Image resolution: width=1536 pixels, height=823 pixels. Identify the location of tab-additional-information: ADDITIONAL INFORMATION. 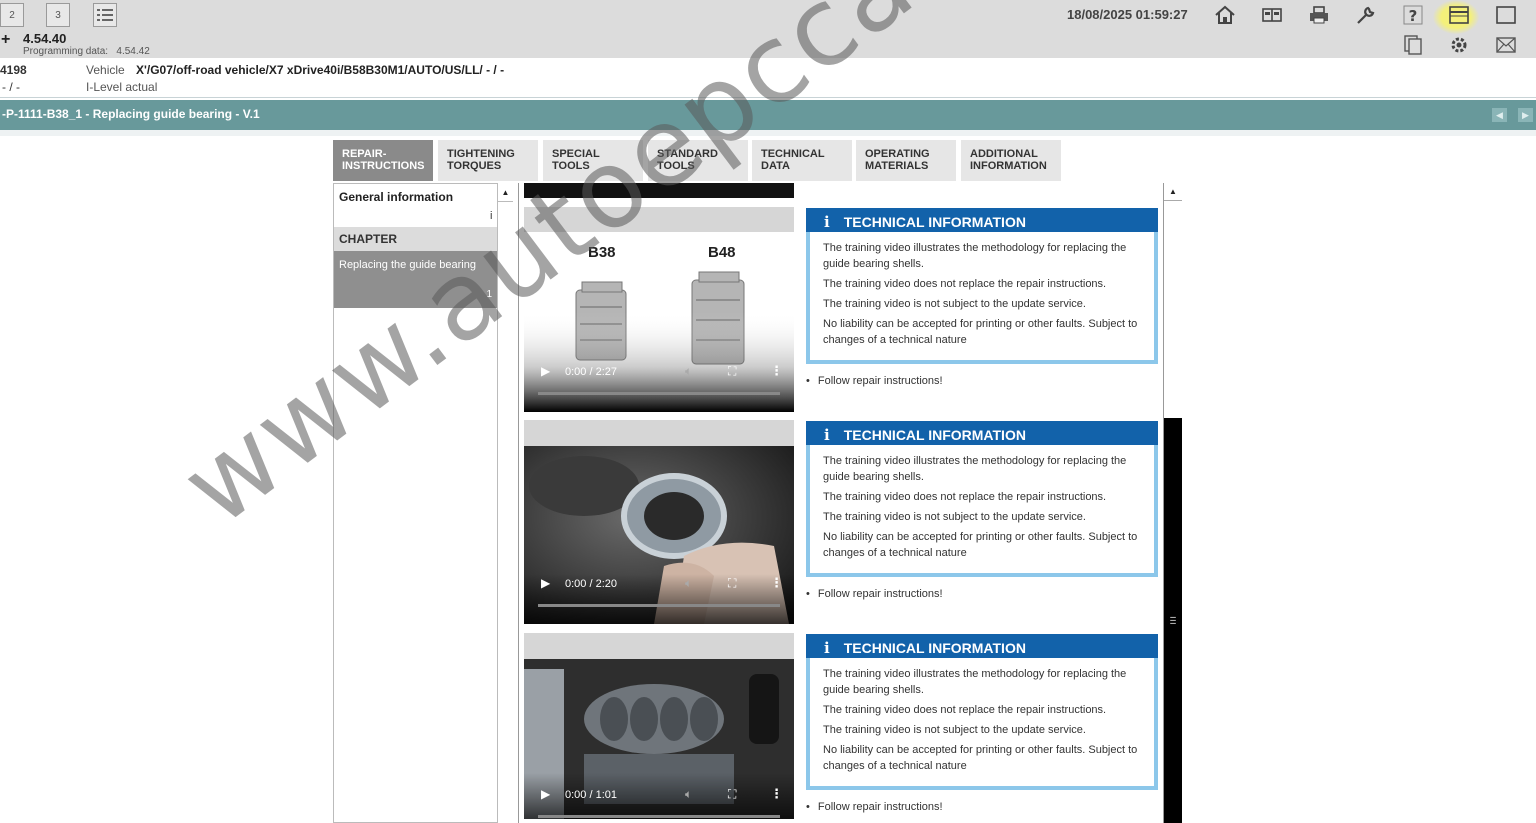
(1011, 160).